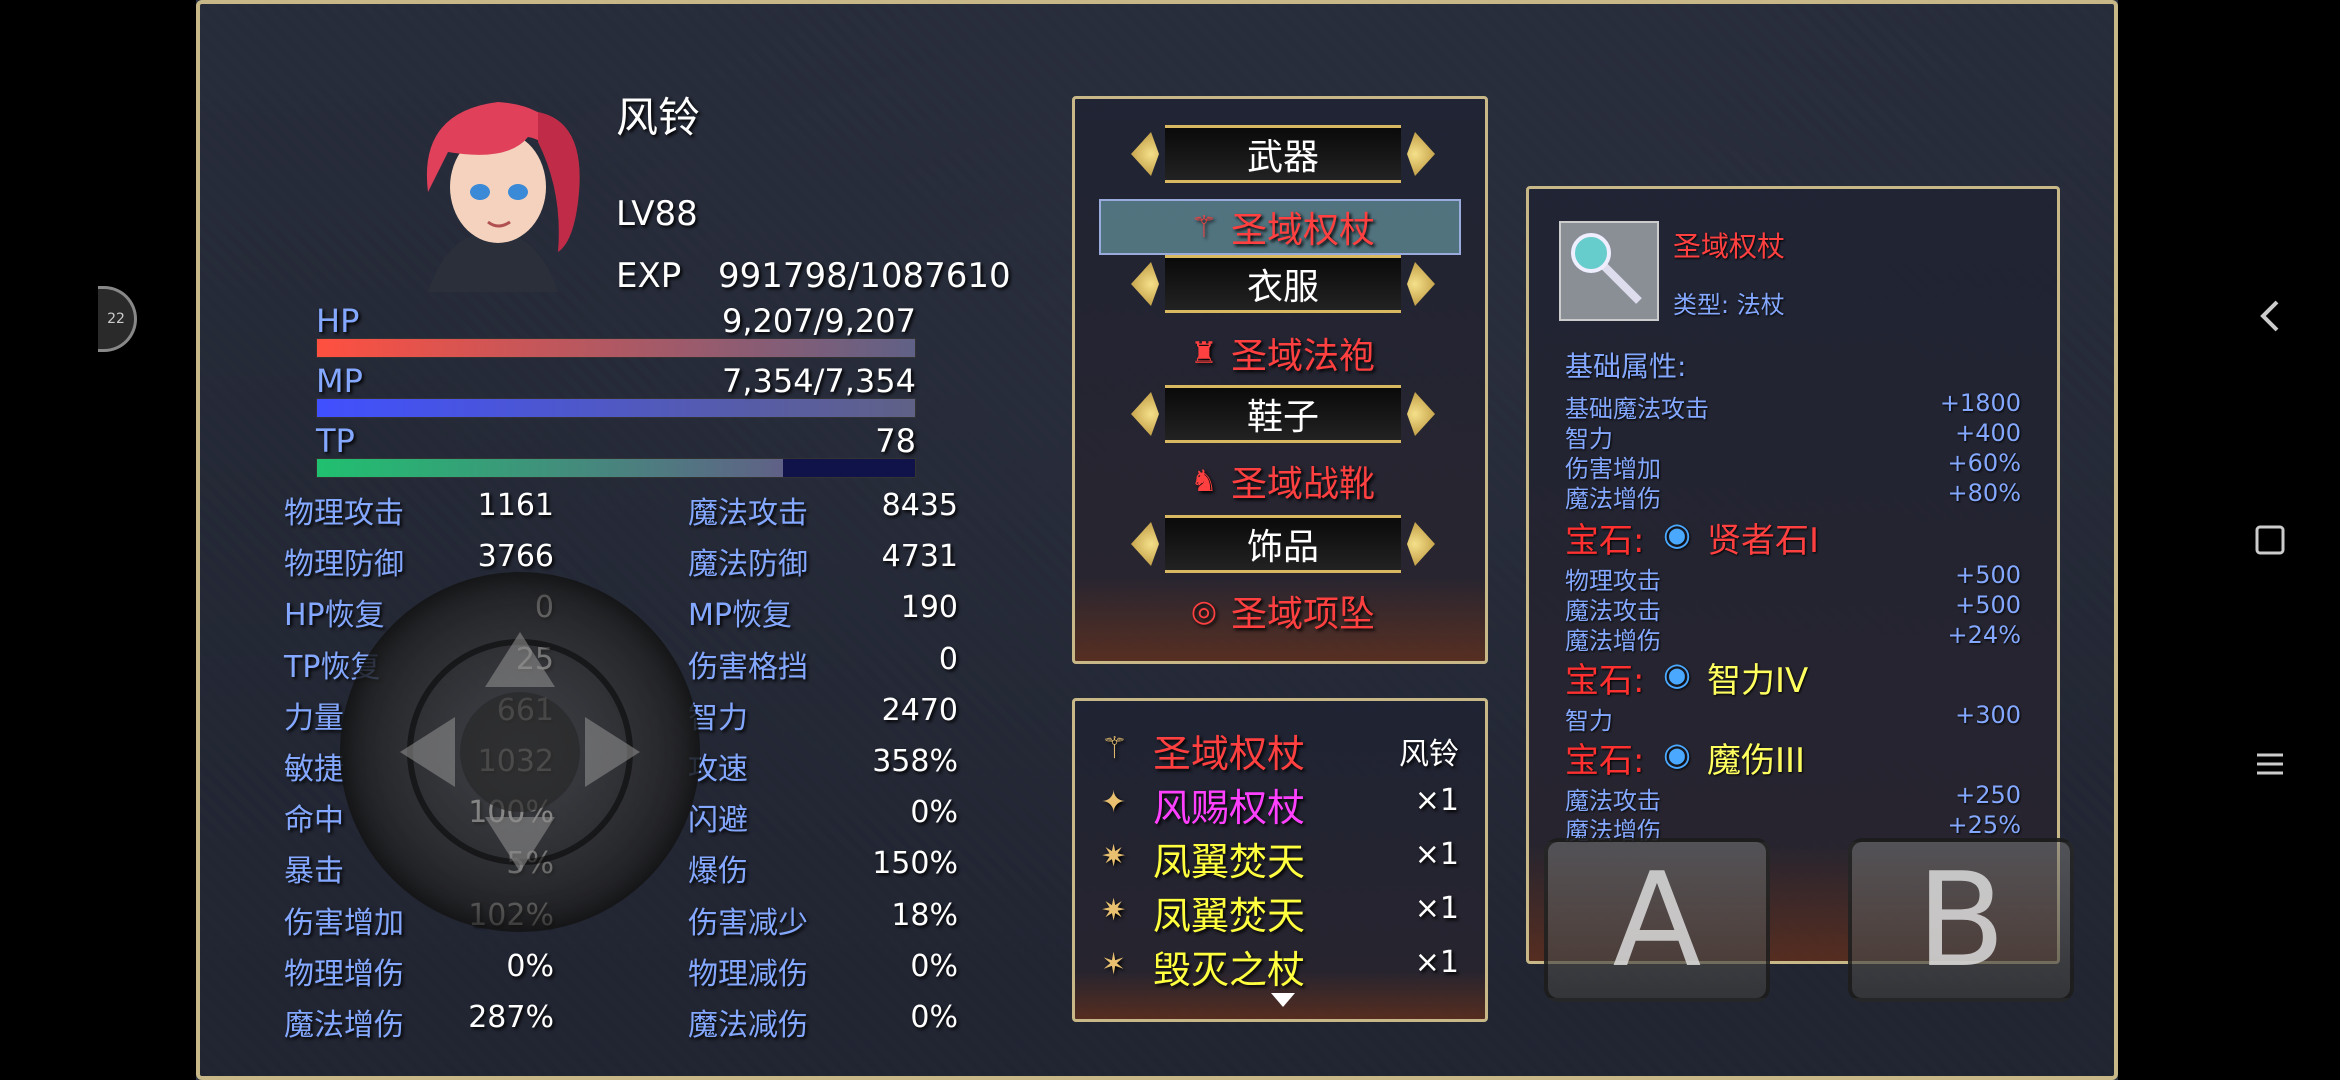 This screenshot has width=2340, height=1080. What do you see at coordinates (335, 441) in the screenshot?
I see `tp-label: TP` at bounding box center [335, 441].